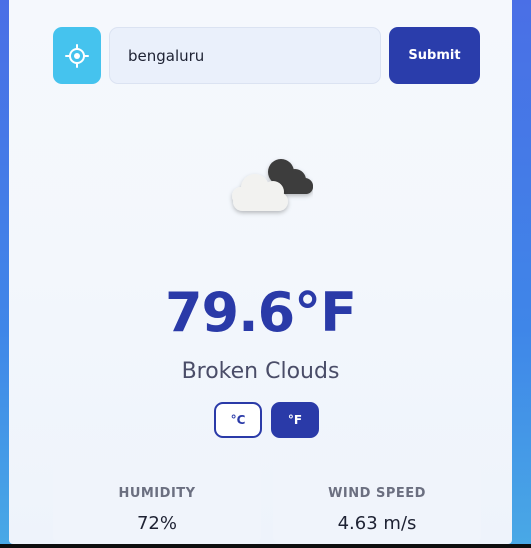 This screenshot has height=548, width=531. Describe the element at coordinates (377, 503) in the screenshot. I see `wind-speed-panel: WIND SPEED 4.63 m/s` at that location.